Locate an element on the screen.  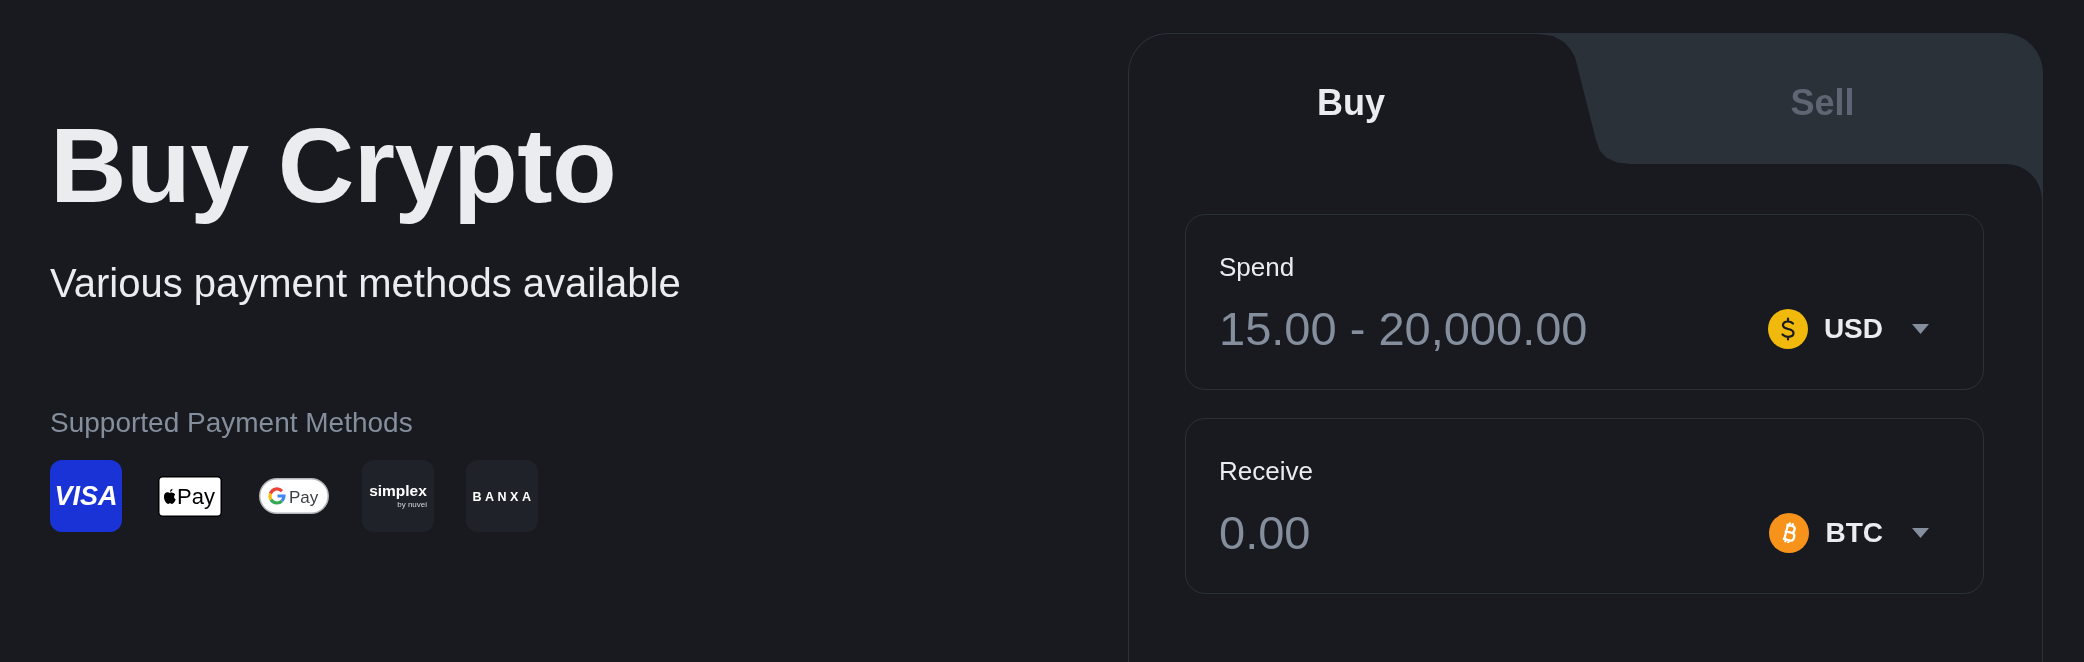
field-label: Spend is located at coordinates (1257, 268).